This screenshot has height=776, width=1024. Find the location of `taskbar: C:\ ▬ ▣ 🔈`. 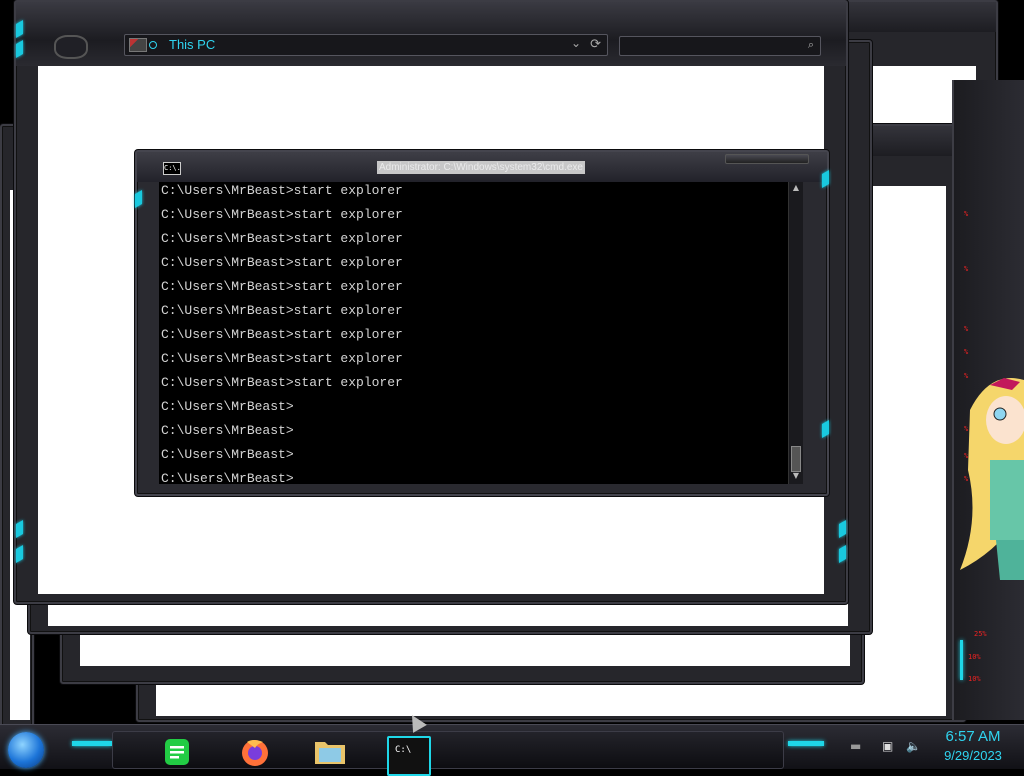

taskbar: C:\ ▬ ▣ 🔈 is located at coordinates (512, 750).